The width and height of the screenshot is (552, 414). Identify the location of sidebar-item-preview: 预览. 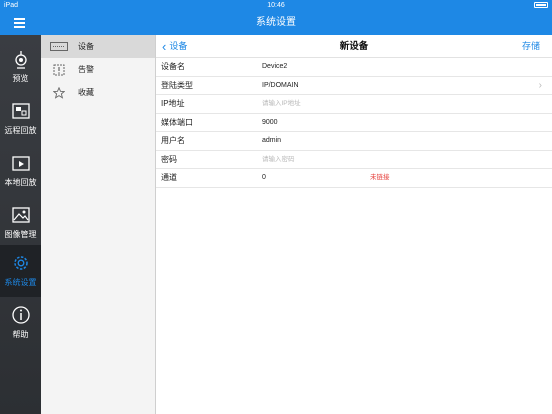
(20, 67).